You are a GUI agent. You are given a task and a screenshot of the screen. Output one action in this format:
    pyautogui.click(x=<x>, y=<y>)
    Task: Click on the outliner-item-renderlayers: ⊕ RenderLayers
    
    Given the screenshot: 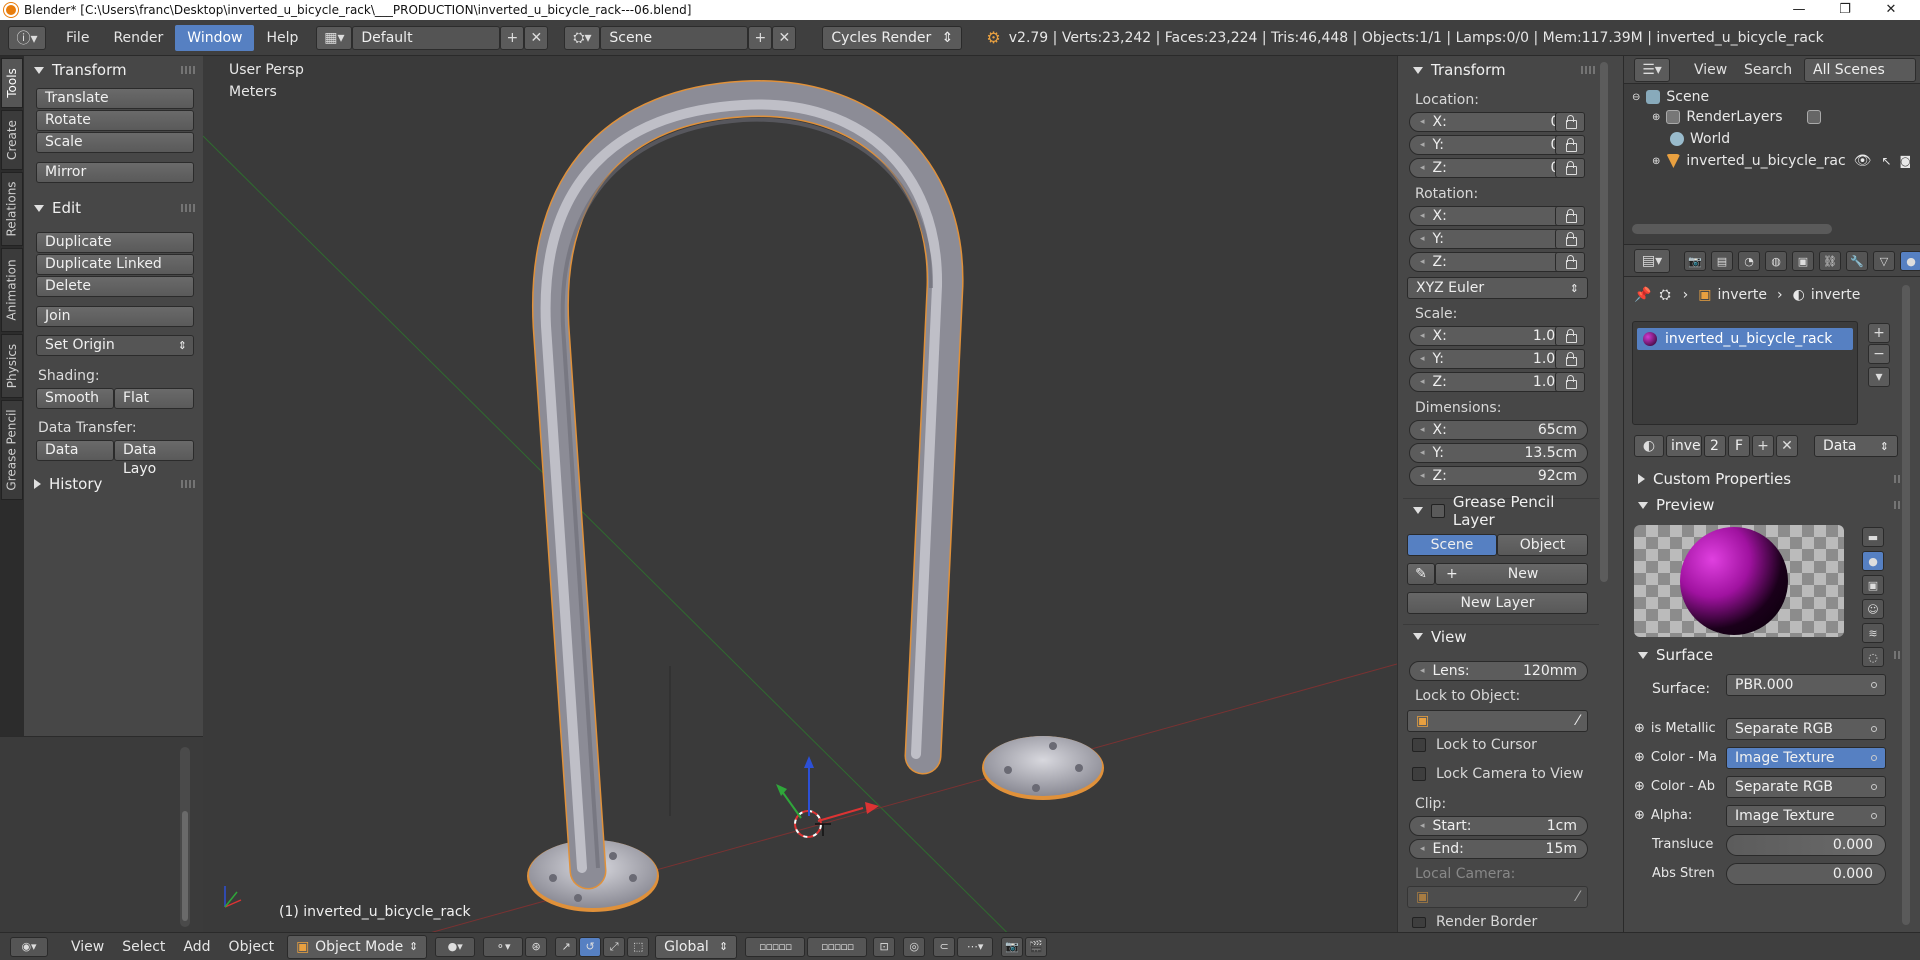 What is the action you would take?
    pyautogui.click(x=1739, y=117)
    